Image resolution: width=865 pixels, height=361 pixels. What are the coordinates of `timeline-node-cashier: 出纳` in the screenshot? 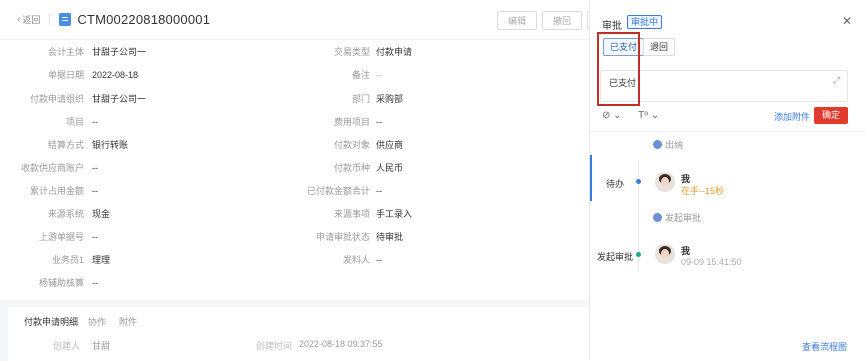 It's located at (668, 144).